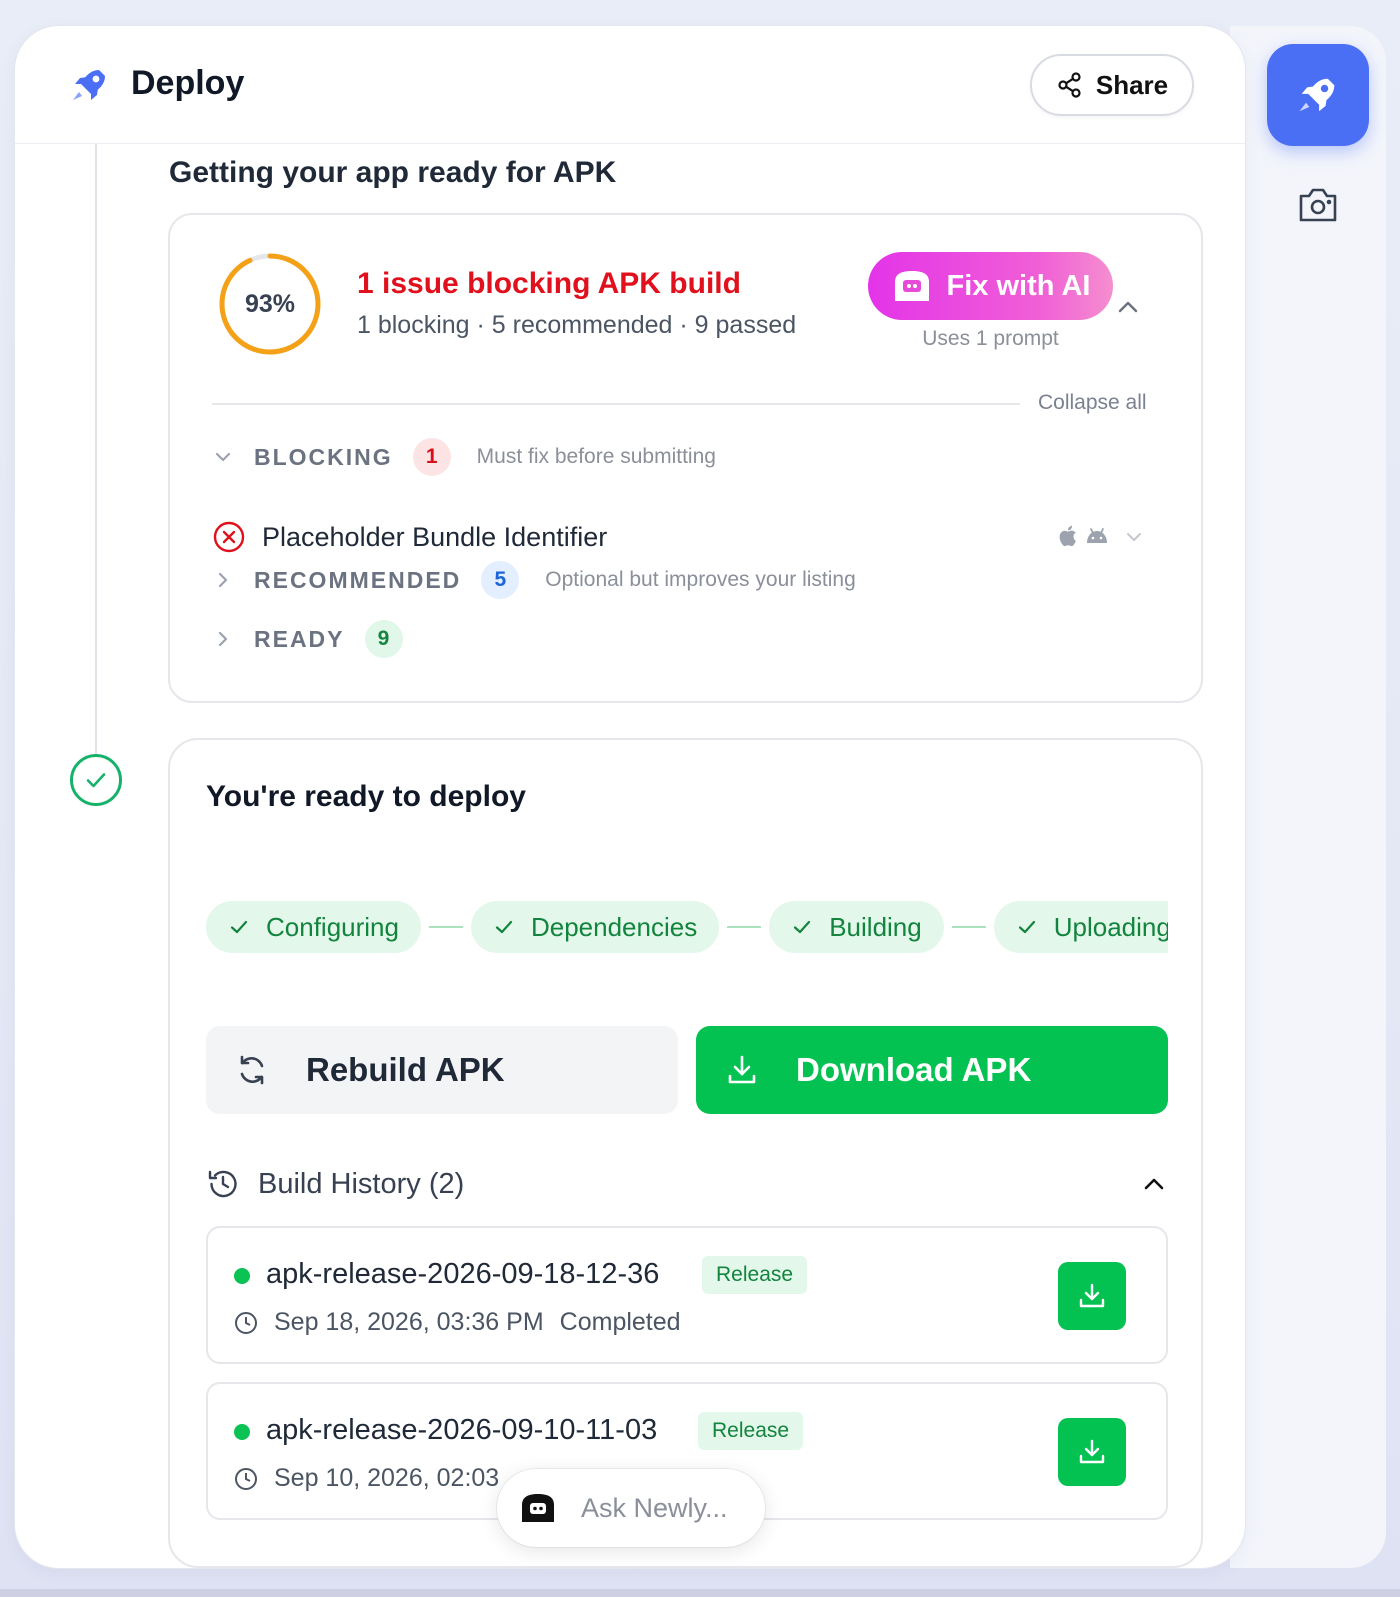 The height and width of the screenshot is (1597, 1400). I want to click on fix-subtext: Uses 1 prompt, so click(990, 338).